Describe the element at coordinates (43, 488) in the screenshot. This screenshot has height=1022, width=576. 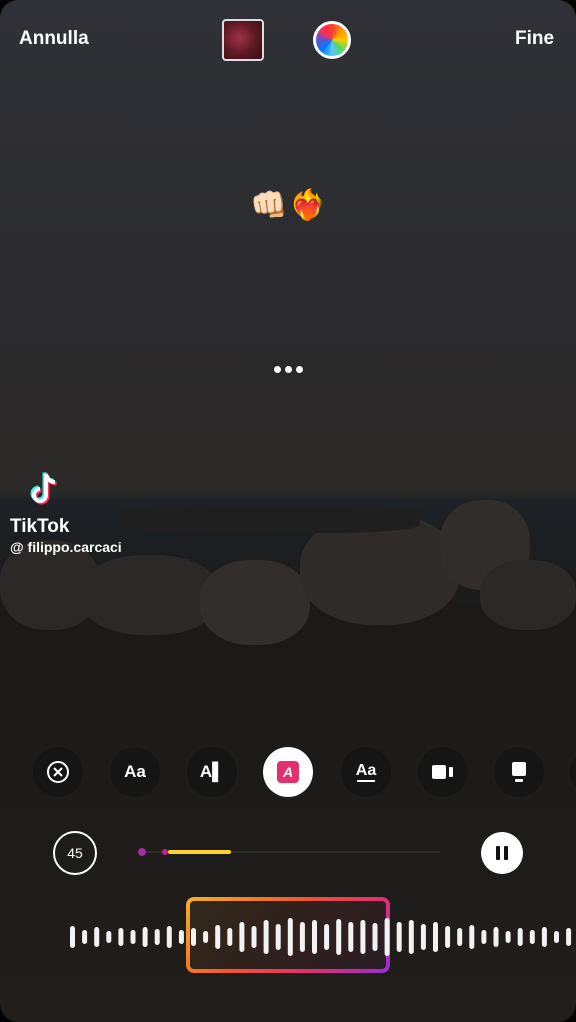
I see `tiktok-logo-icon` at that location.